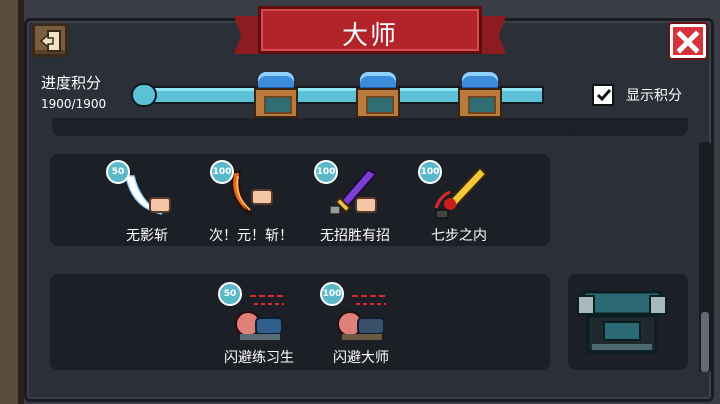  Describe the element at coordinates (705, 342) in the screenshot. I see `scrollbar-thumb` at that location.